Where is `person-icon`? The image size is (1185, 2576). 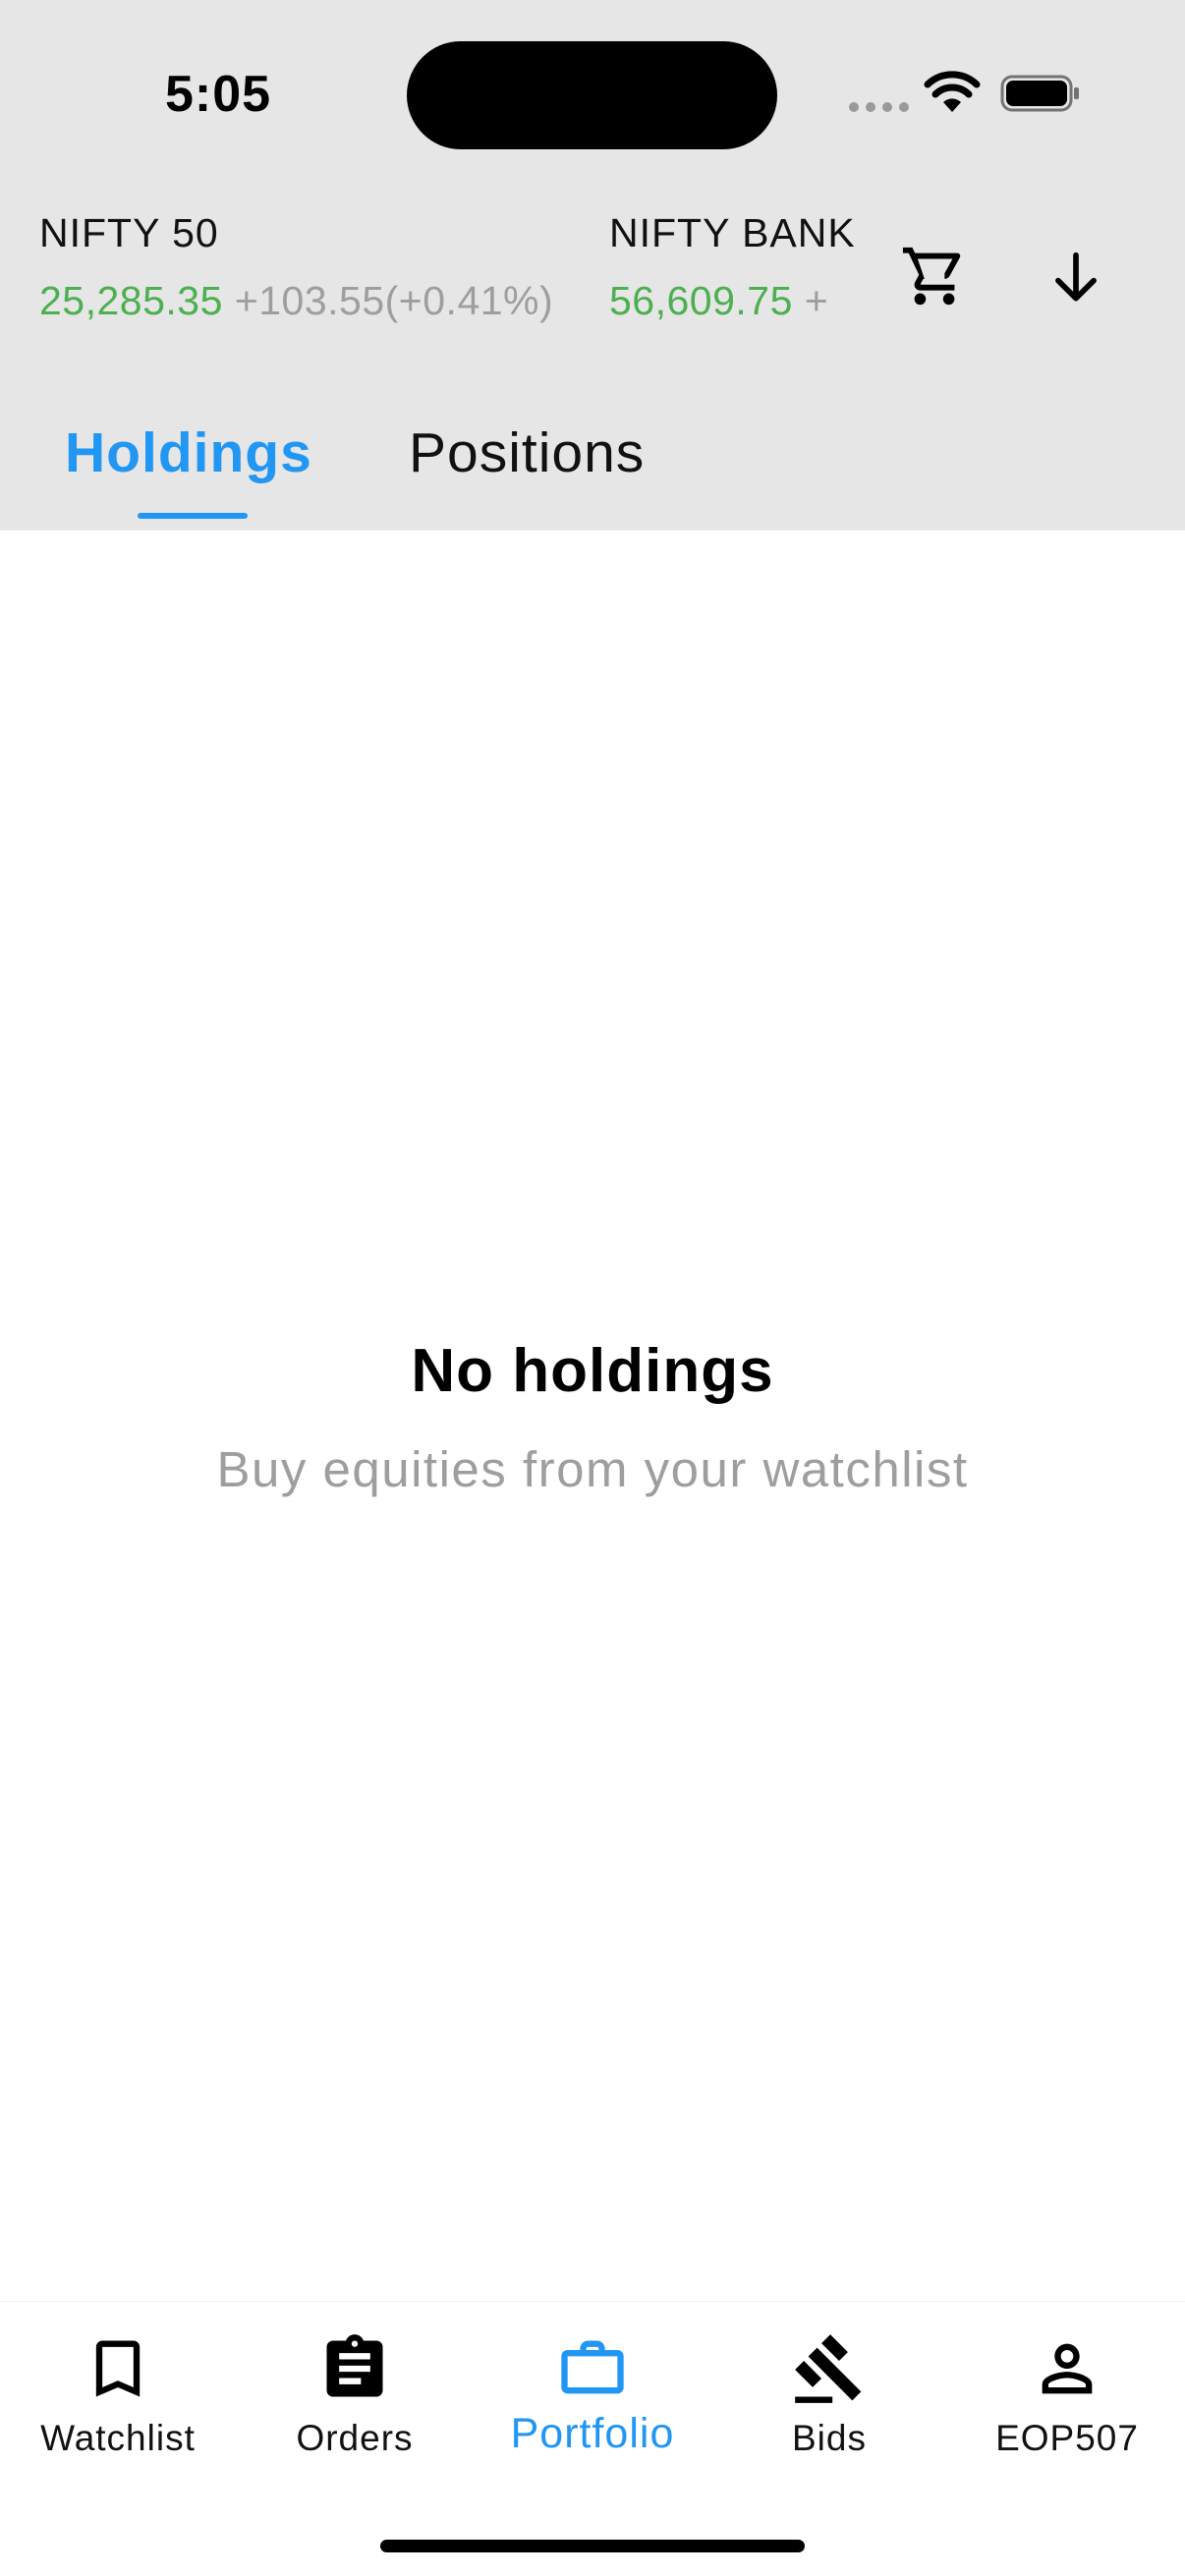
person-icon is located at coordinates (1068, 2368).